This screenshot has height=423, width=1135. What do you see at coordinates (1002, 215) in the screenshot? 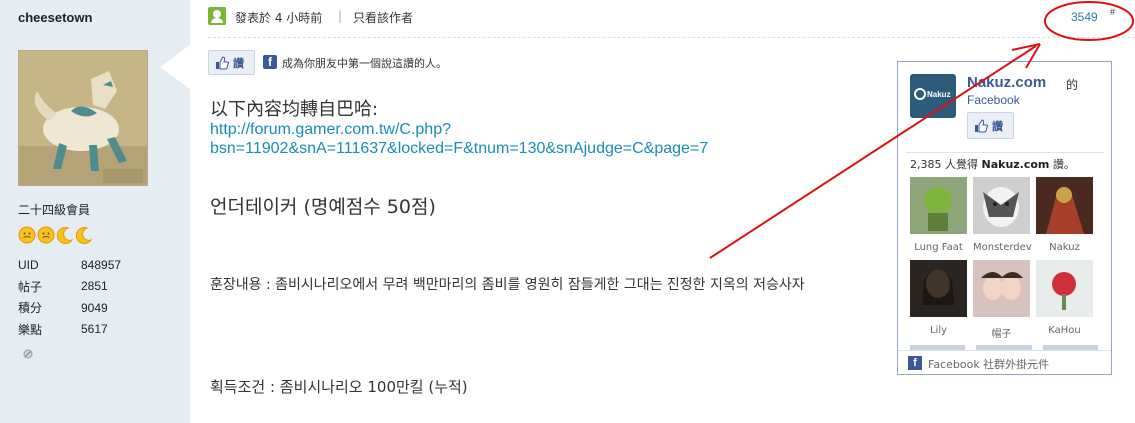
I see `fan-item: Monsterdev` at bounding box center [1002, 215].